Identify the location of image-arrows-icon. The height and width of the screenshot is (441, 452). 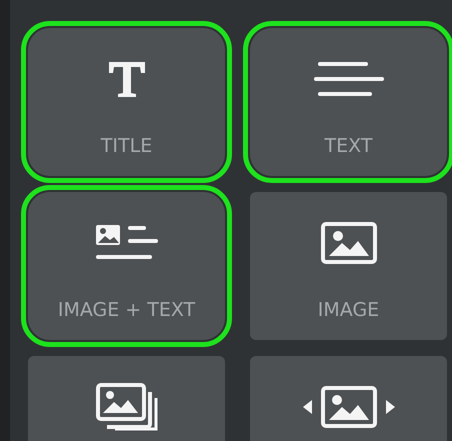
(348, 407).